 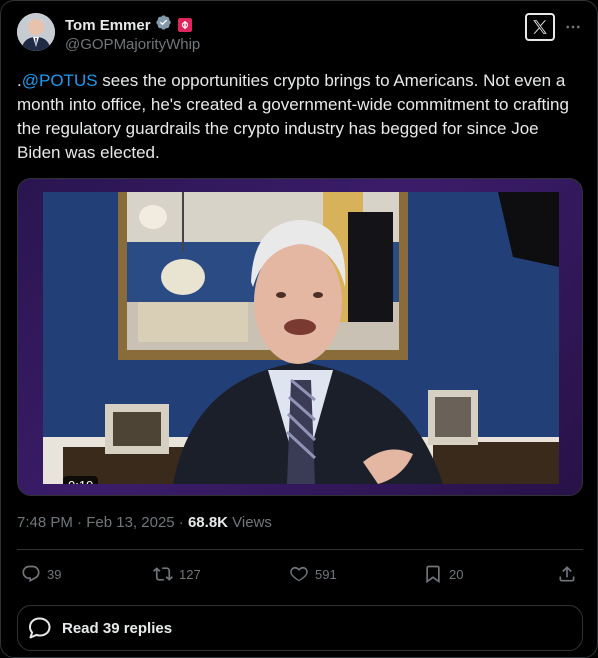 I want to click on like-button: 591, so click(x=313, y=574).